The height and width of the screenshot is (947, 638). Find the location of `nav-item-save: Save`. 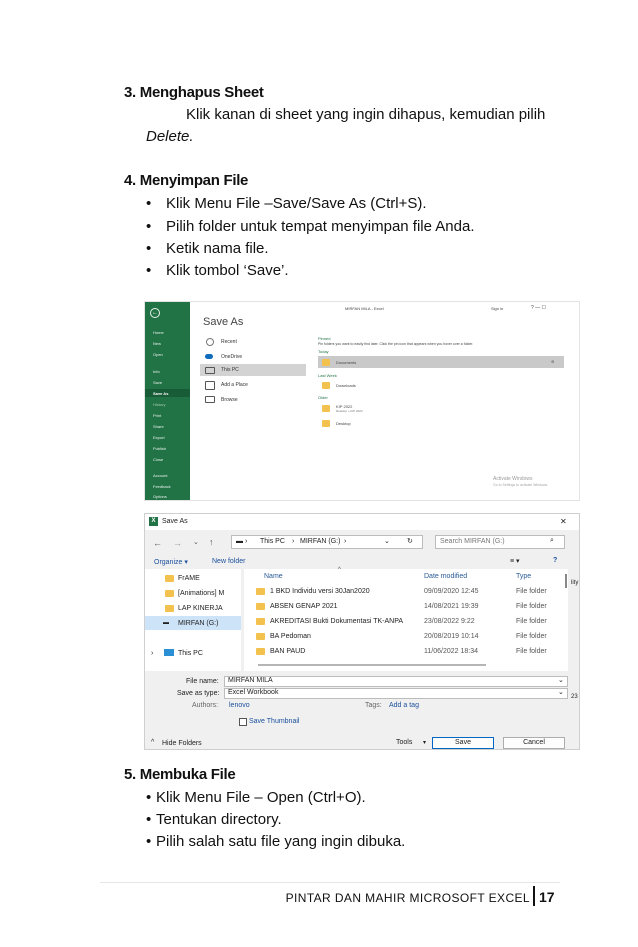

nav-item-save: Save is located at coordinates (157, 382).